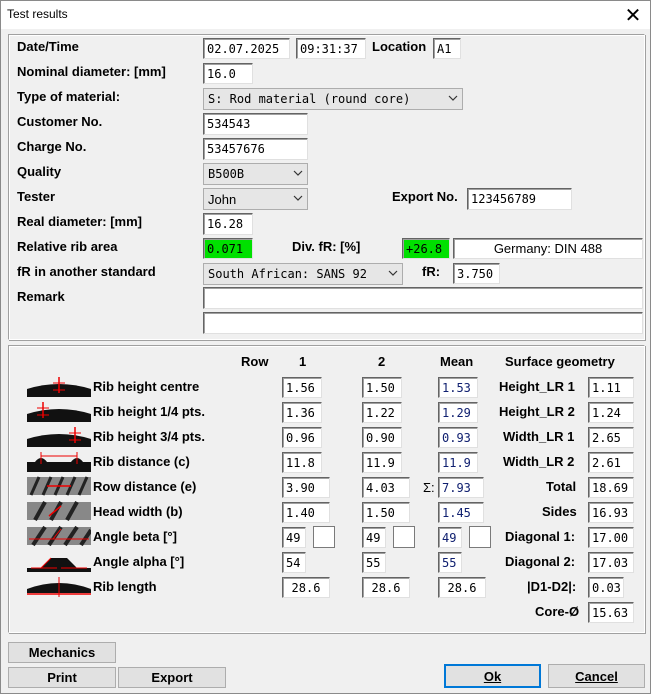  What do you see at coordinates (226, 174) in the screenshot?
I see `quality-value: B500B` at bounding box center [226, 174].